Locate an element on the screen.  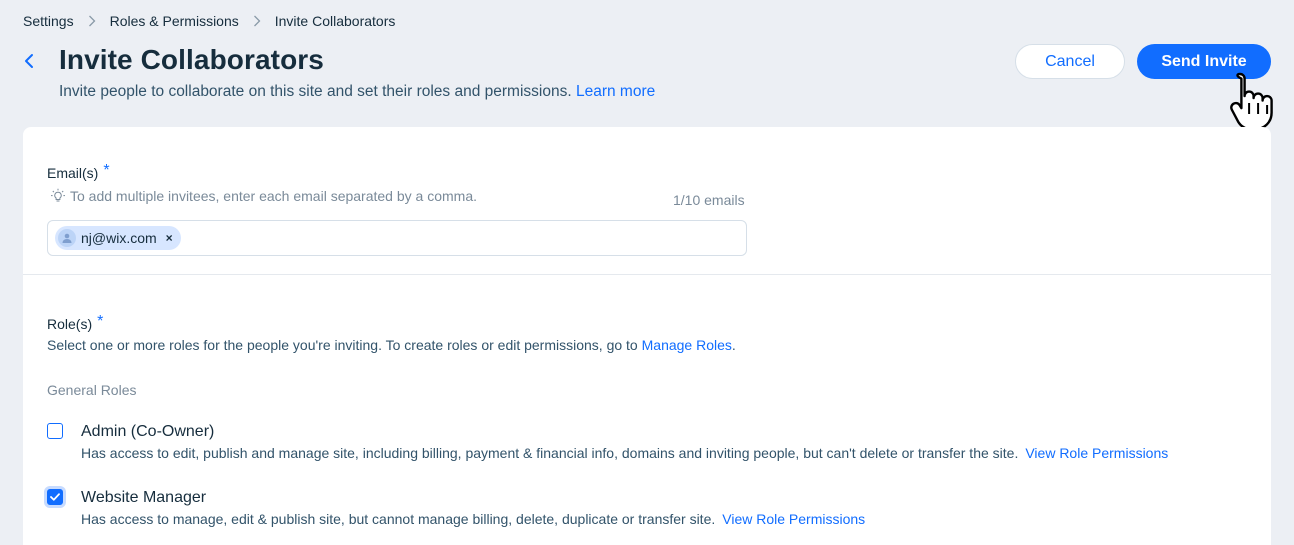
lightbulb-icon is located at coordinates (58, 196).